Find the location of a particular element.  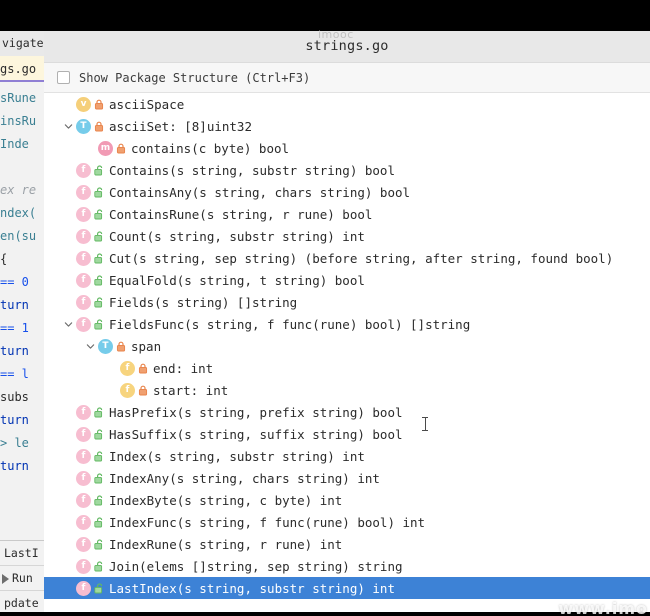

tree-row: f LastIndex(s string, substr string) int is located at coordinates (347, 588).